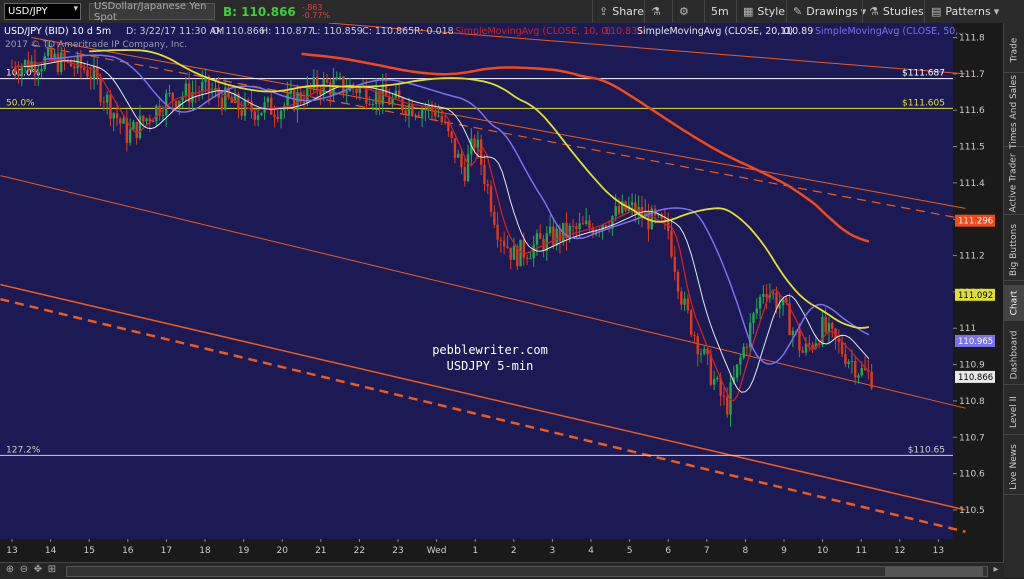 This screenshot has height=579, width=1024. Describe the element at coordinates (316, 11) in the screenshot. I see `change-block: -.863 -0.77%` at that location.